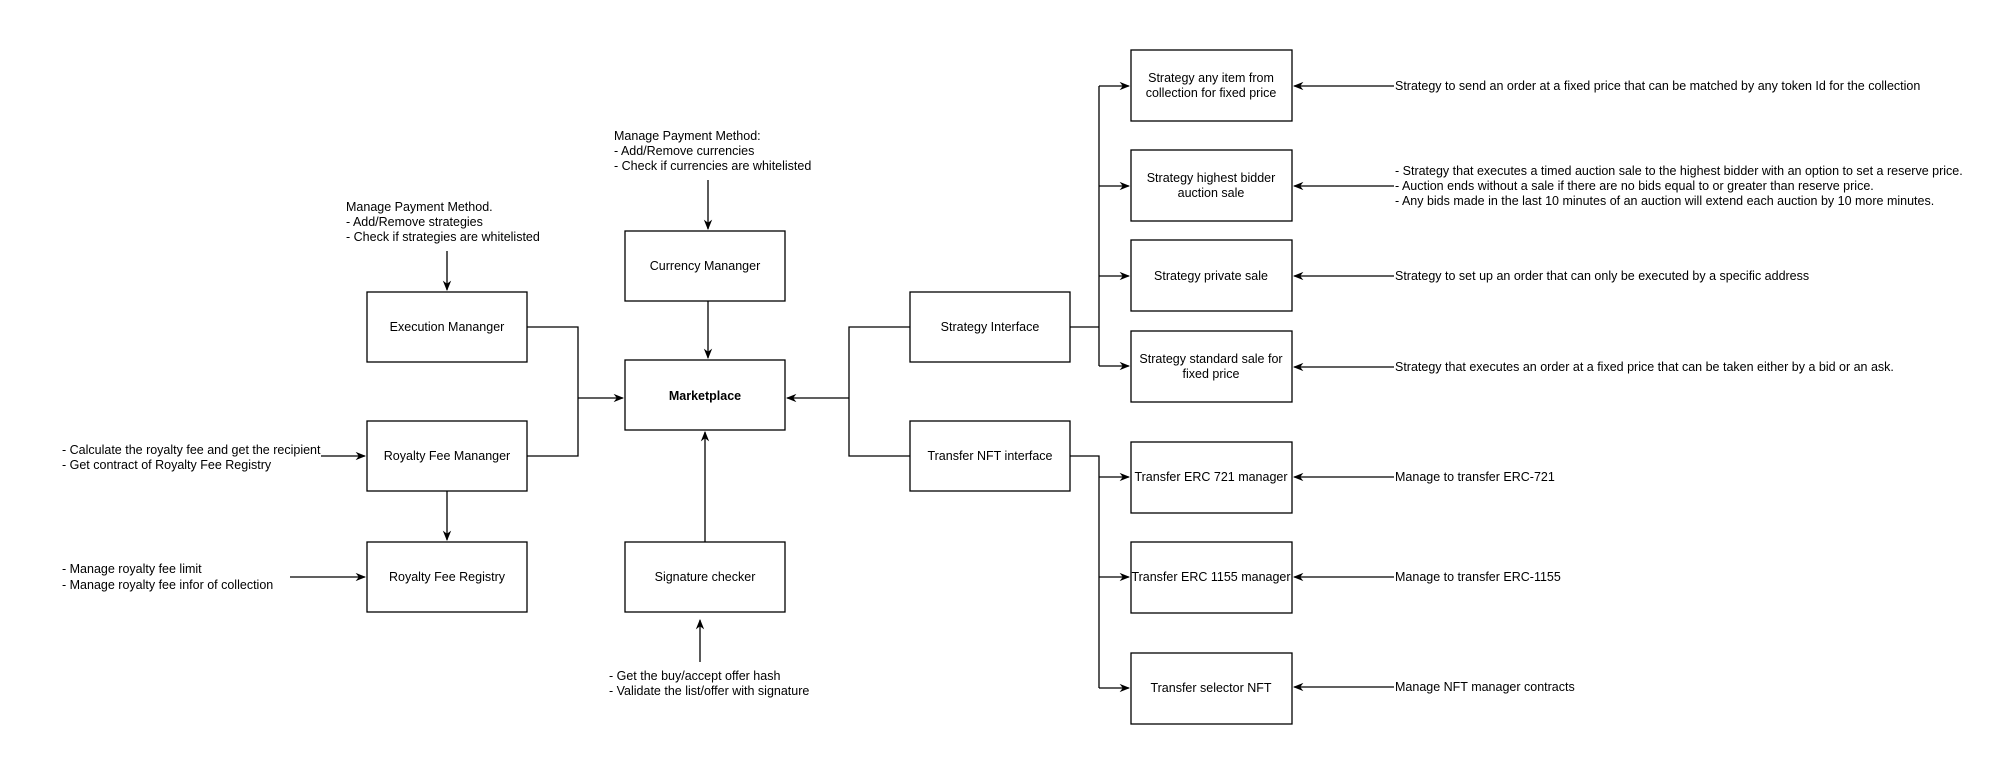 Image resolution: width=2005 pixels, height=771 pixels. Describe the element at coordinates (414, 222) in the screenshot. I see `svg-text: - Add/Remove strategies` at that location.